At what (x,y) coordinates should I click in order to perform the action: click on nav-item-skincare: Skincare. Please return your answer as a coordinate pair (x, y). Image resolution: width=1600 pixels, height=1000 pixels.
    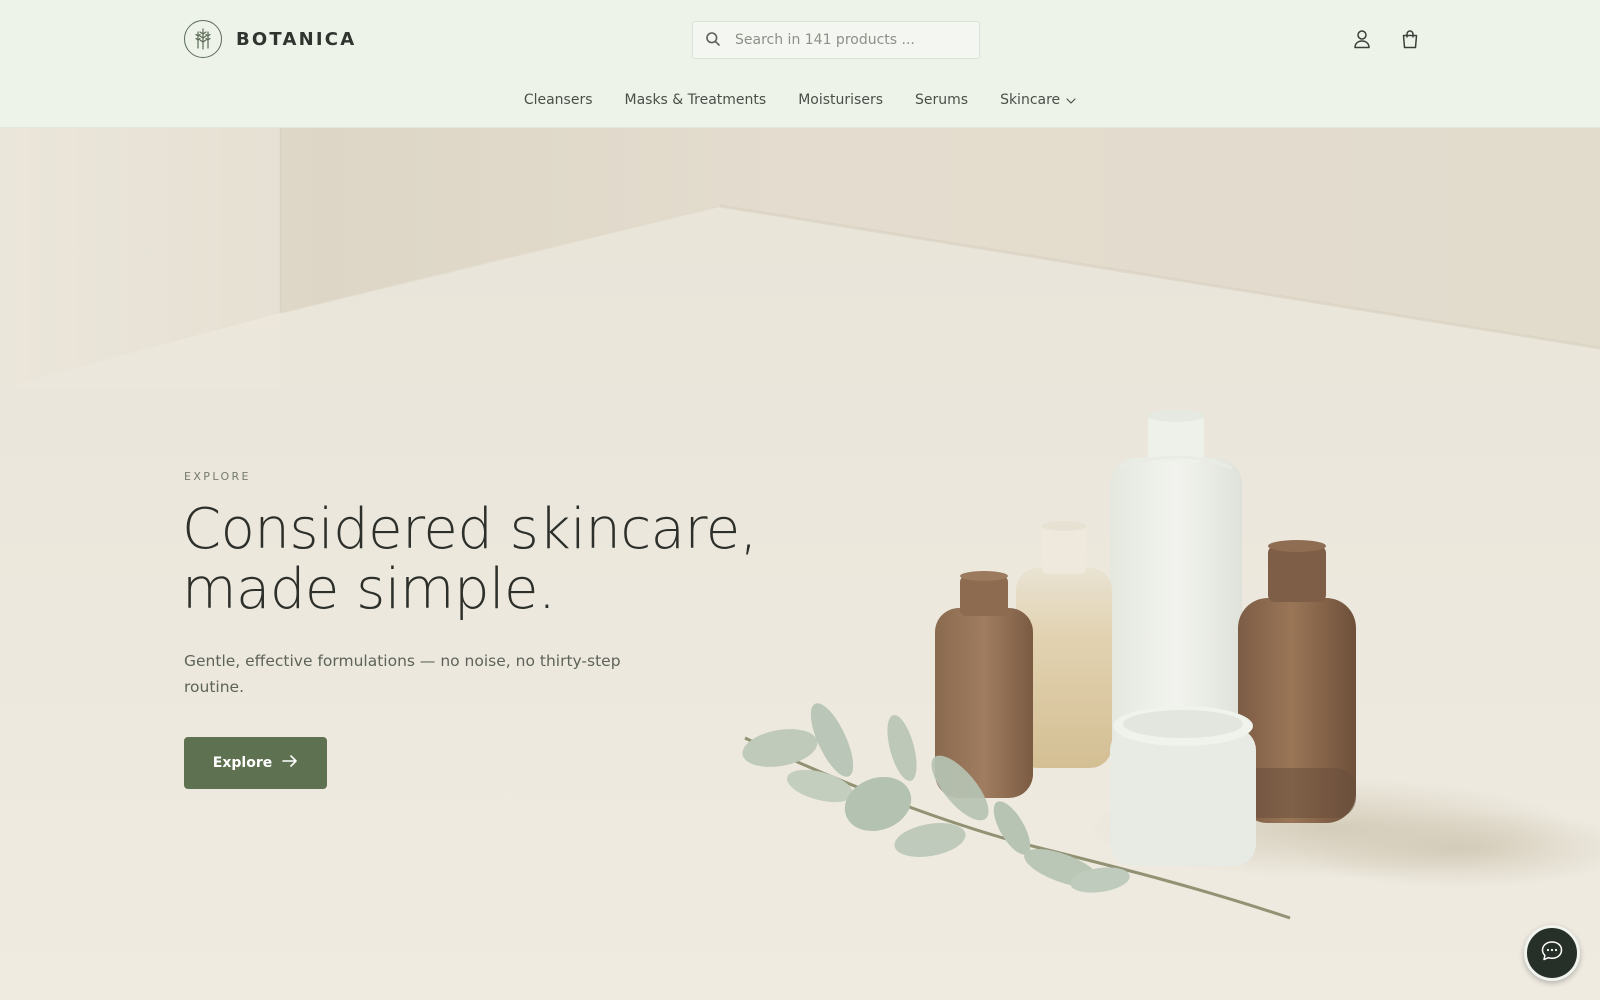
    Looking at the image, I should click on (1038, 100).